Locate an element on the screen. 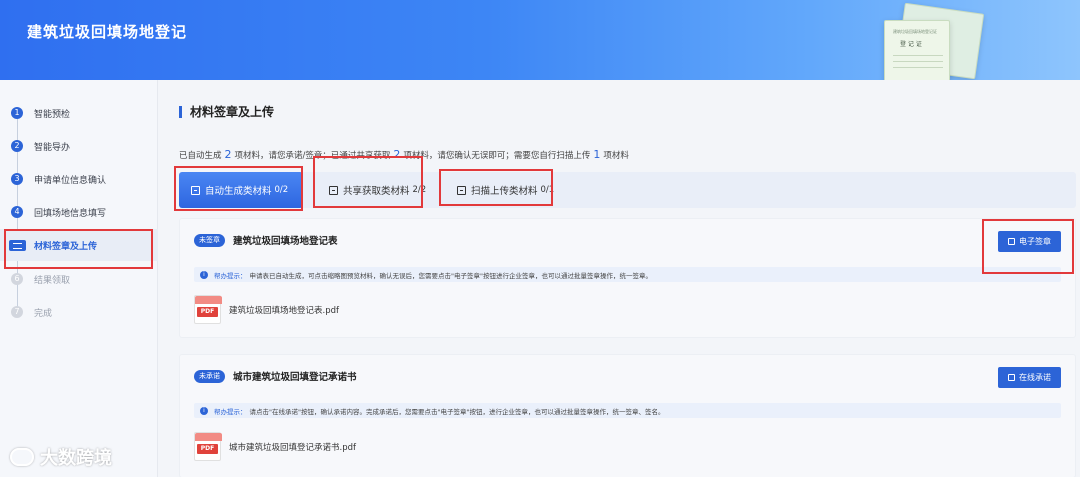 The image size is (1080, 477). file-name: 建筑垃圾回填场地登记表.pdf is located at coordinates (284, 310).